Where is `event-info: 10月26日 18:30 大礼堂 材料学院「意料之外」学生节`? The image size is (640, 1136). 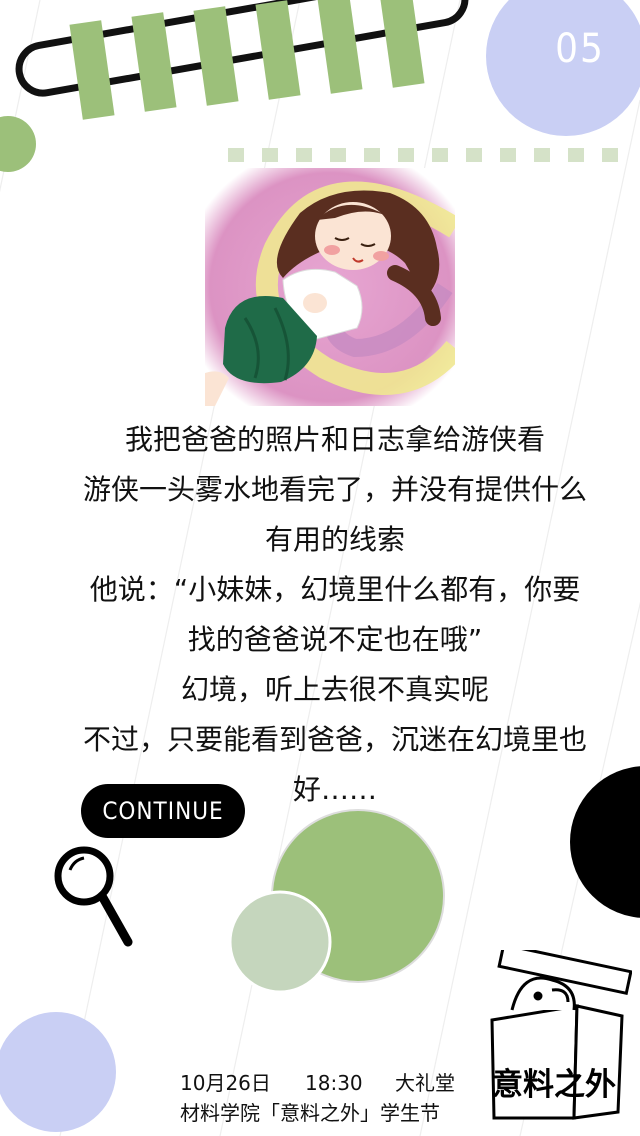
event-info: 10月26日 18:30 大礼堂 材料学院「意料之外」学生节 is located at coordinates (330, 1098).